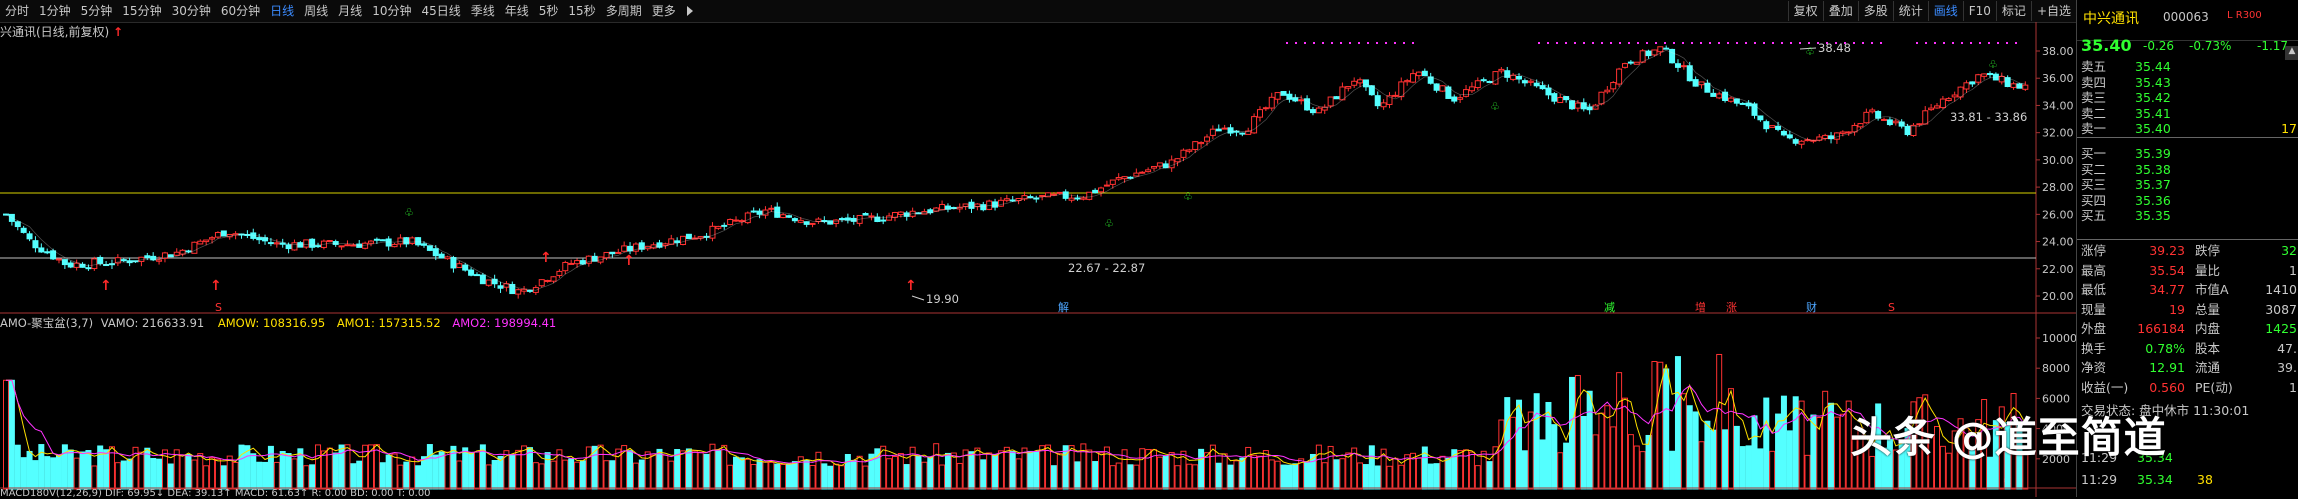 The width and height of the screenshot is (2298, 499). What do you see at coordinates (46, 323) in the screenshot?
I see `indicator-name: AMO-聚宝盆(3,7)` at bounding box center [46, 323].